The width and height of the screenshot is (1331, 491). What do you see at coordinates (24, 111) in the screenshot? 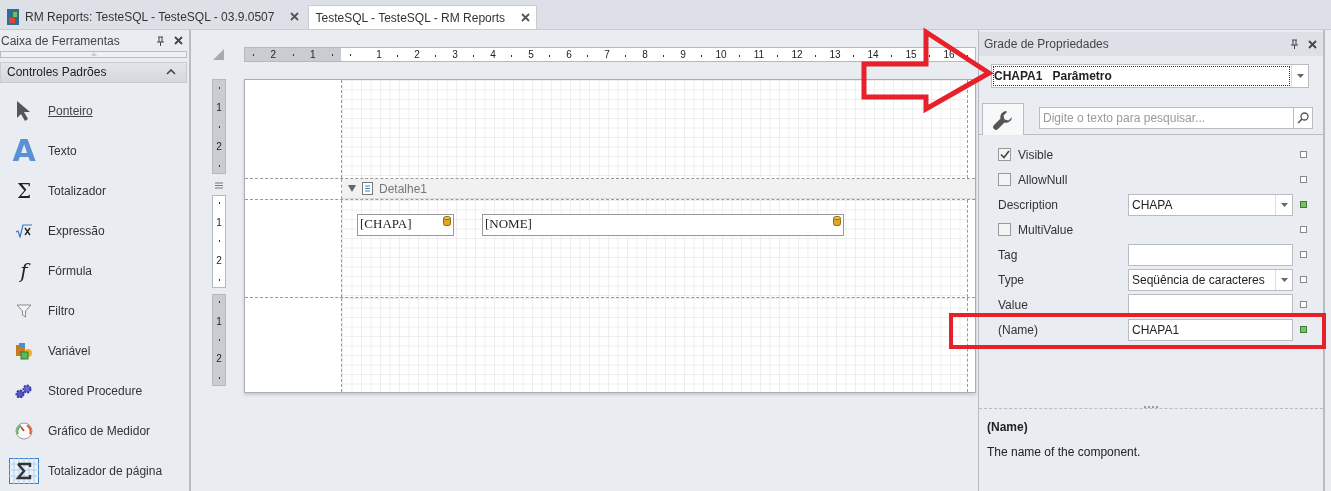
I see `pointer-icon` at bounding box center [24, 111].